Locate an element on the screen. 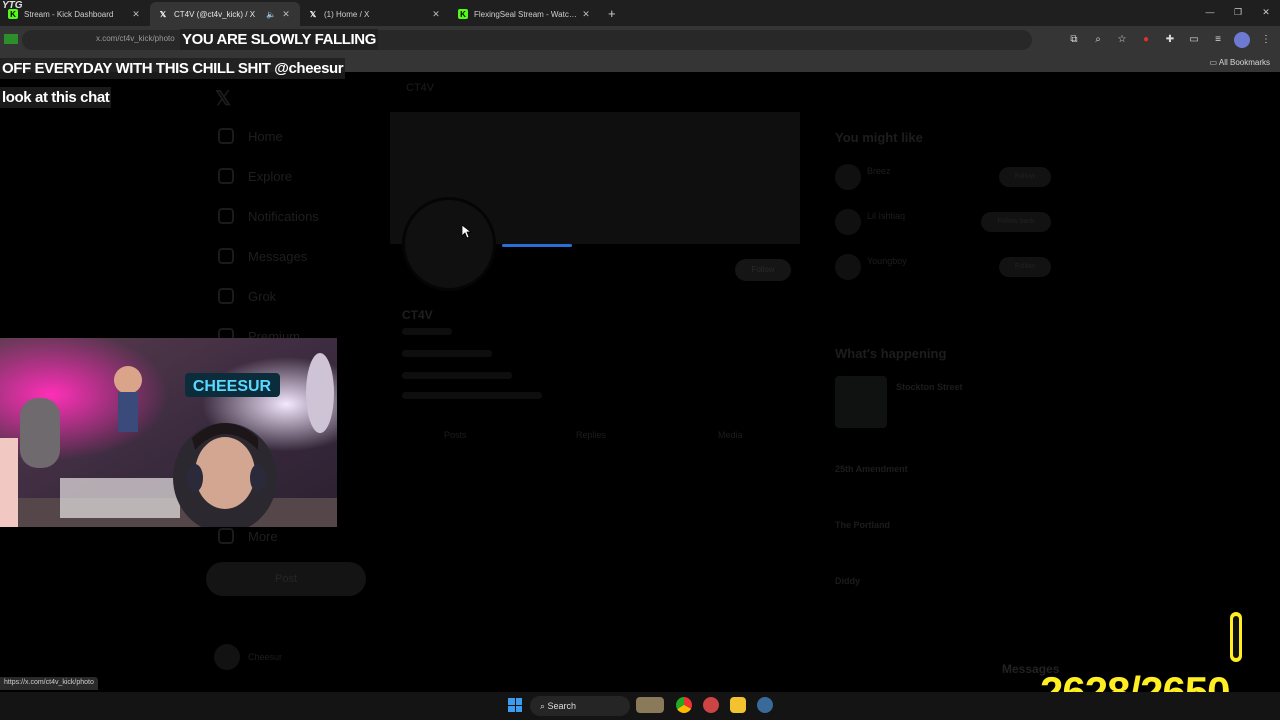 This screenshot has width=1280, height=720. extension-record-icon: ● is located at coordinates (1146, 40).